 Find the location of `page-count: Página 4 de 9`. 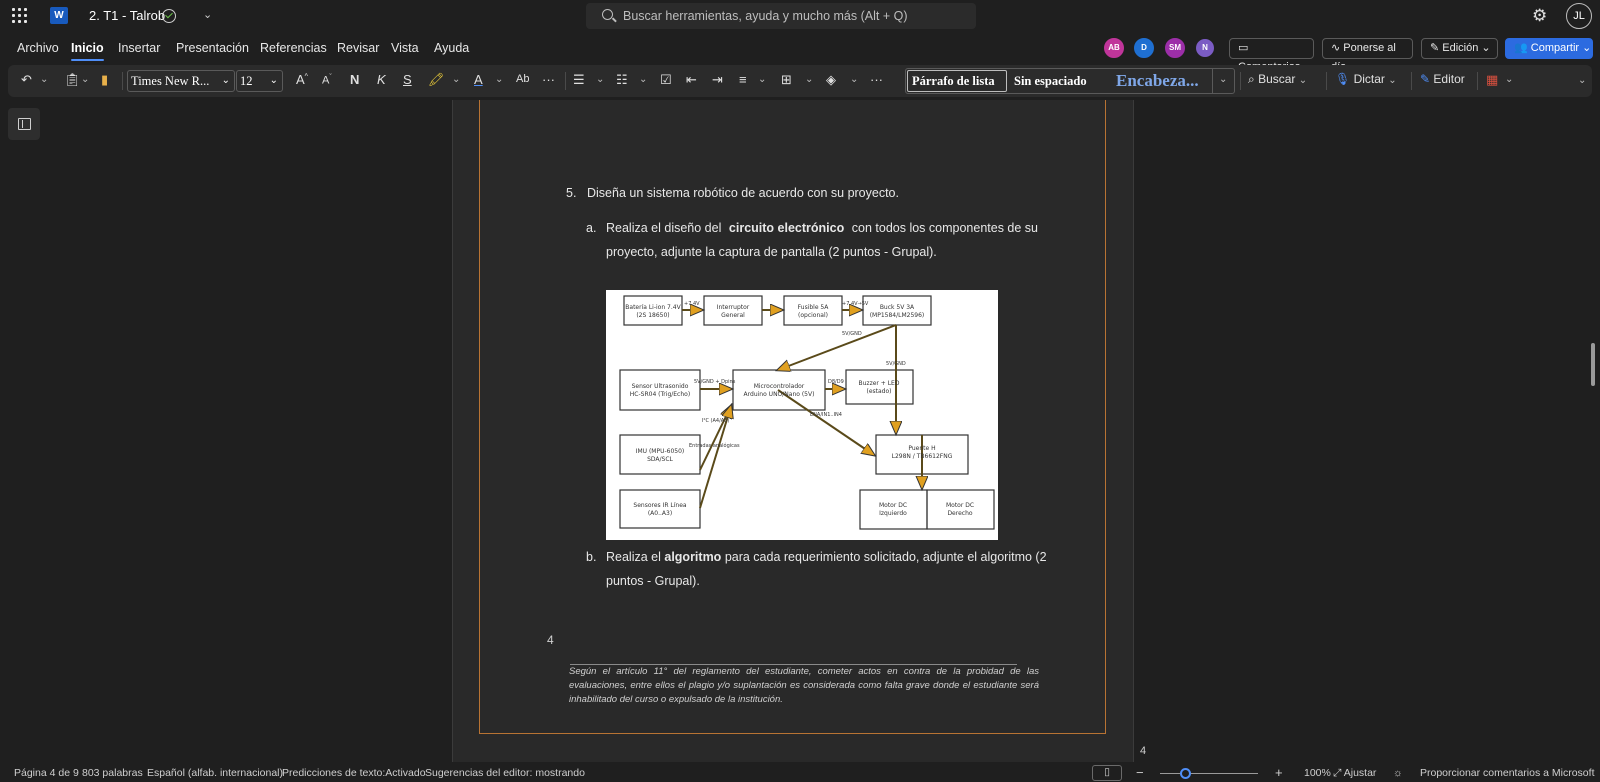

page-count: Página 4 de 9 is located at coordinates (46, 773).